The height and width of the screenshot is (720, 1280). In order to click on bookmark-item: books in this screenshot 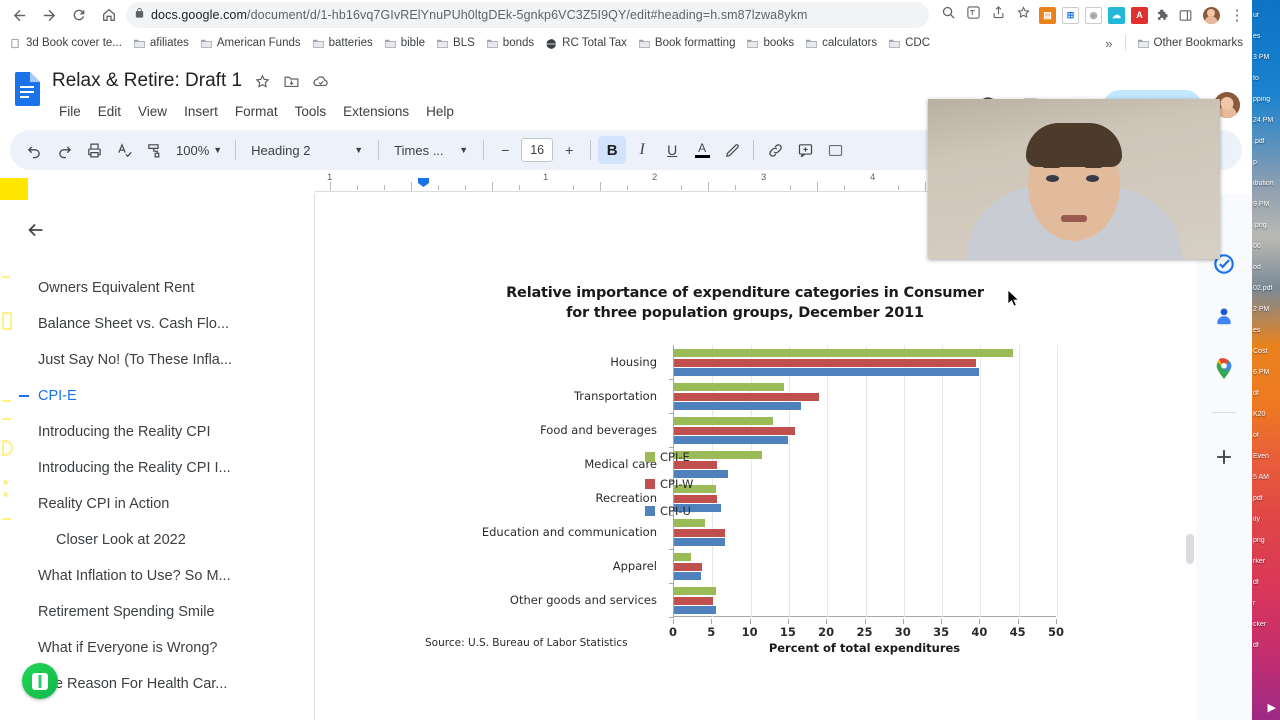, I will do `click(770, 43)`.